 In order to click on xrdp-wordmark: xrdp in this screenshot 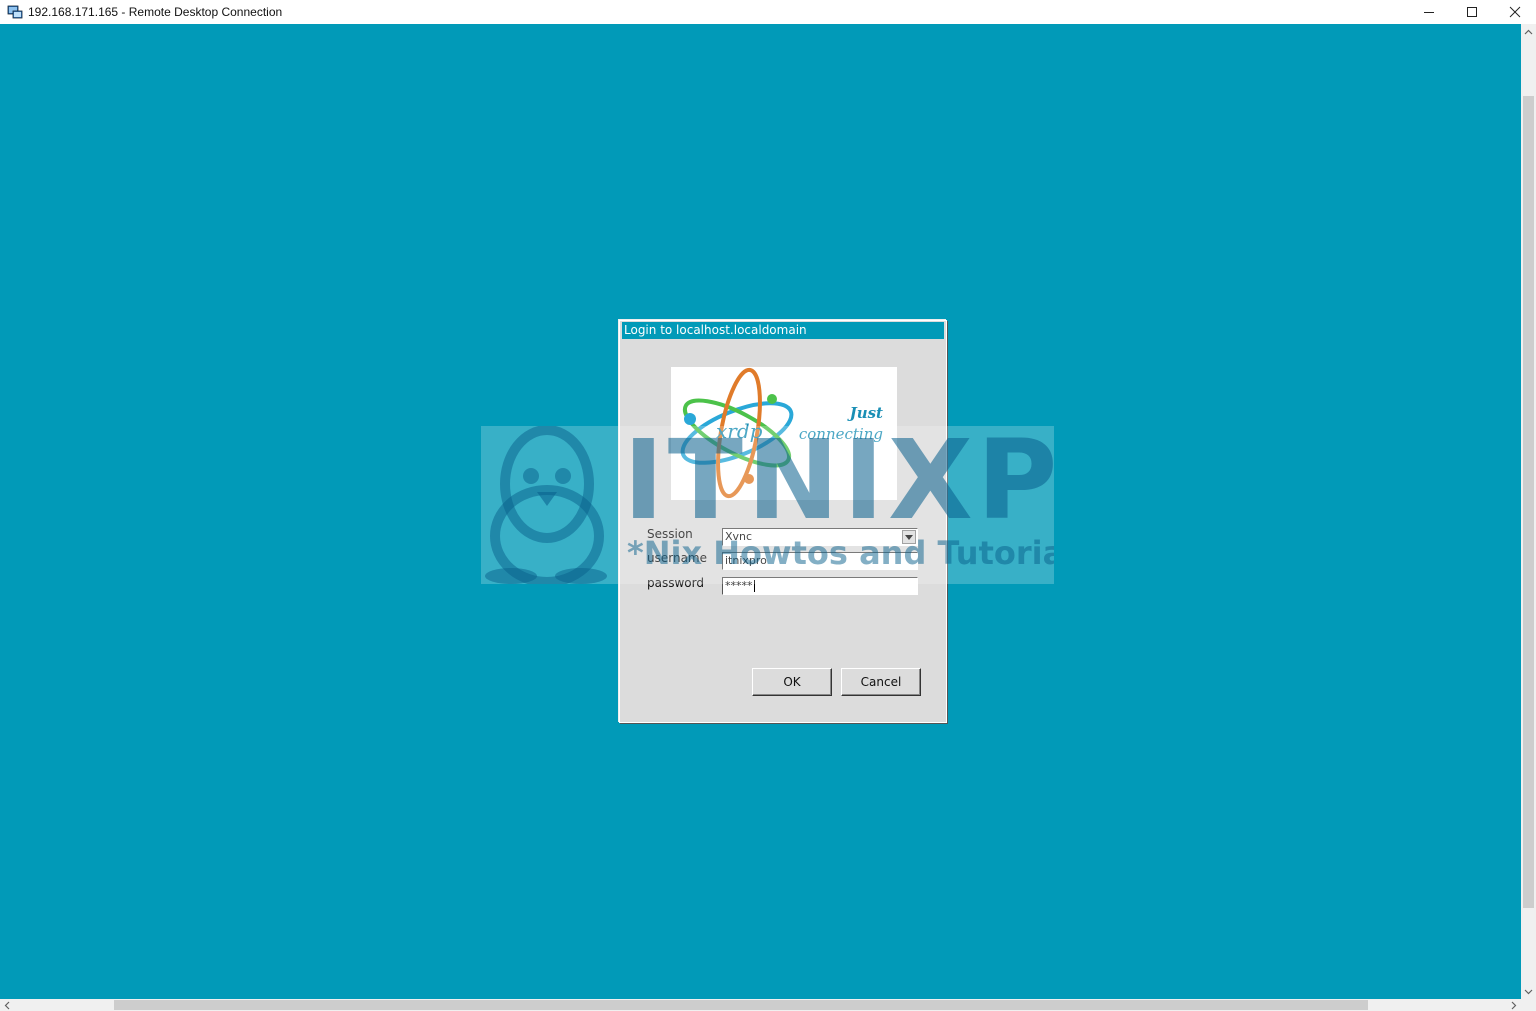, I will do `click(739, 431)`.